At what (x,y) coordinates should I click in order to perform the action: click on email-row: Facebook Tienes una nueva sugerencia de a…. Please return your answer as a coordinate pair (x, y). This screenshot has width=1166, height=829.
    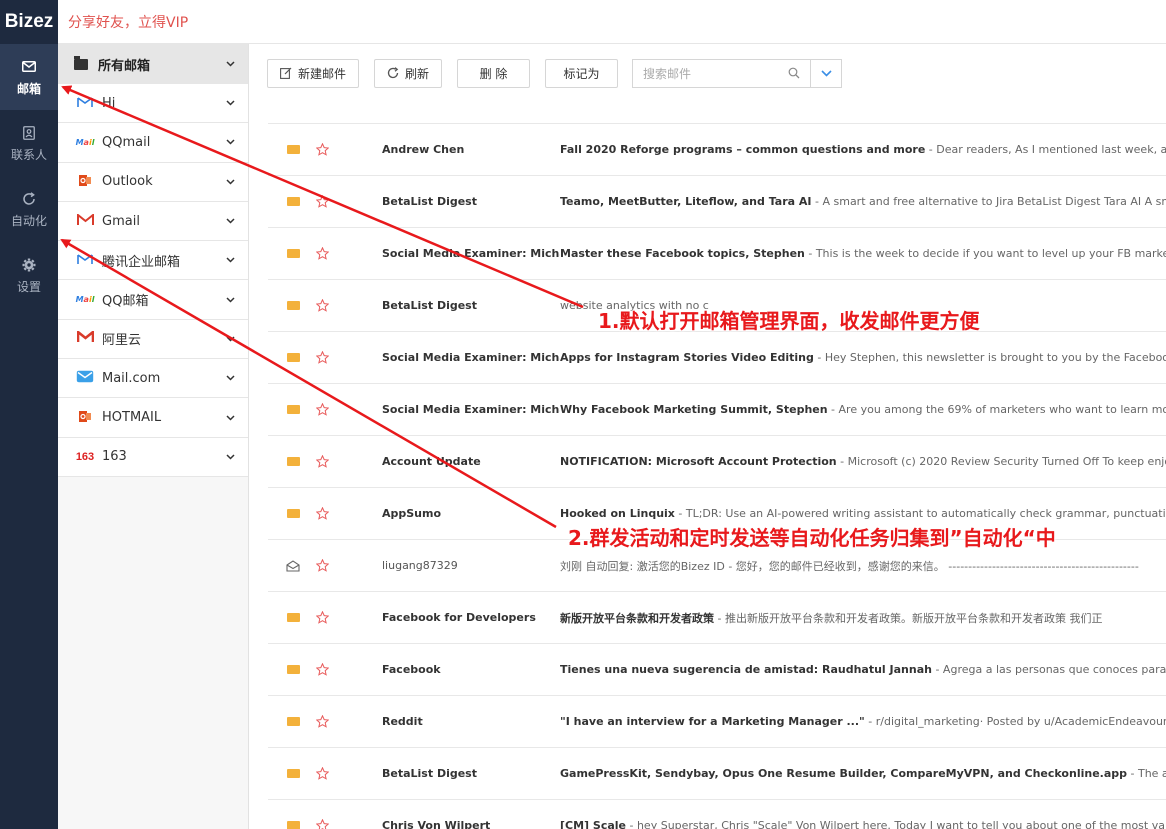
    Looking at the image, I should click on (717, 670).